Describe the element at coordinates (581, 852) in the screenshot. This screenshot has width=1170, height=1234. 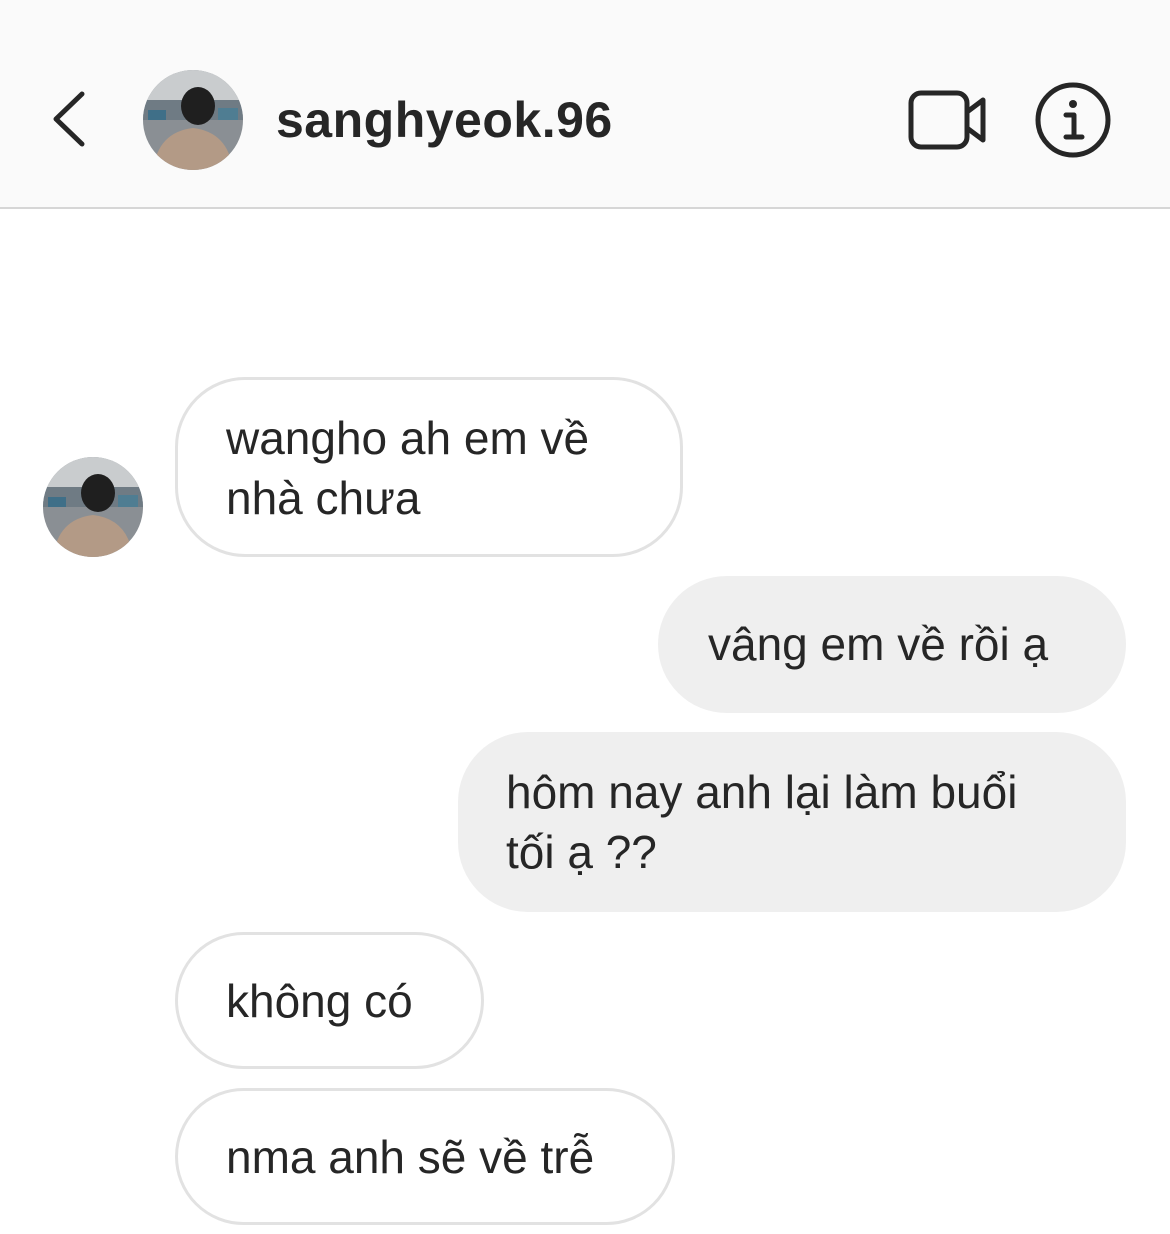
I see `message-text: tối ạ ??` at that location.